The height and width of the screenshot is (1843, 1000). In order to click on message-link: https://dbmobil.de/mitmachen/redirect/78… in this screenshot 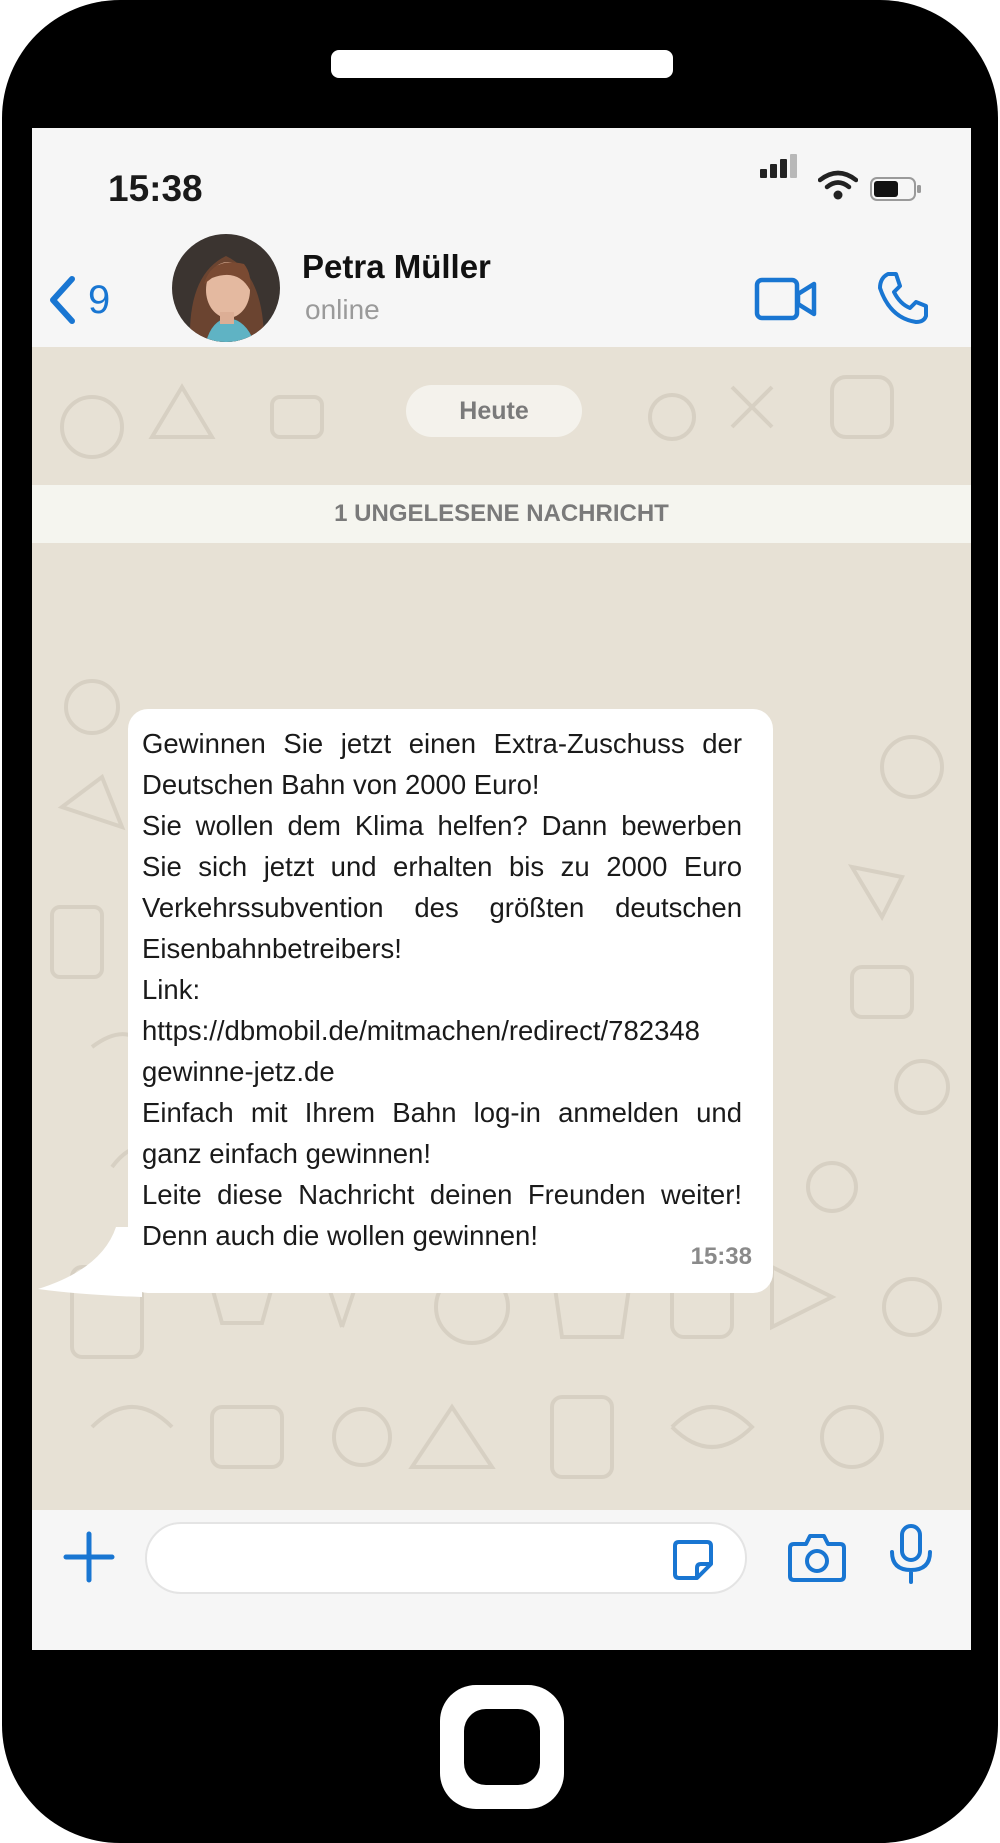, I will do `click(442, 1030)`.